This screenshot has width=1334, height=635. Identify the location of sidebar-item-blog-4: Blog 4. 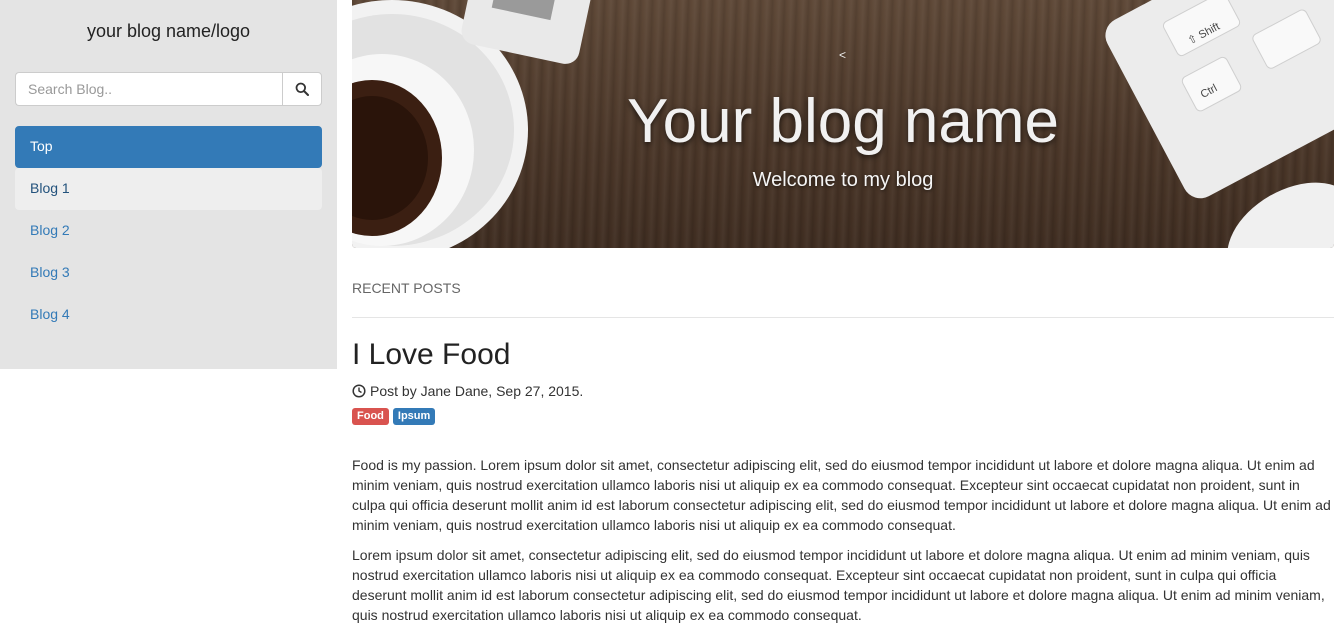
(168, 315).